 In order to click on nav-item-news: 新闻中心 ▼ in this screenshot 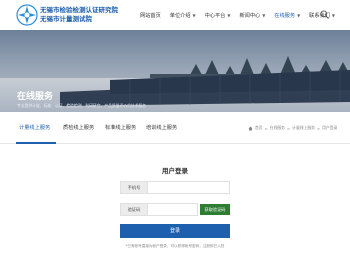, I will do `click(252, 15)`.